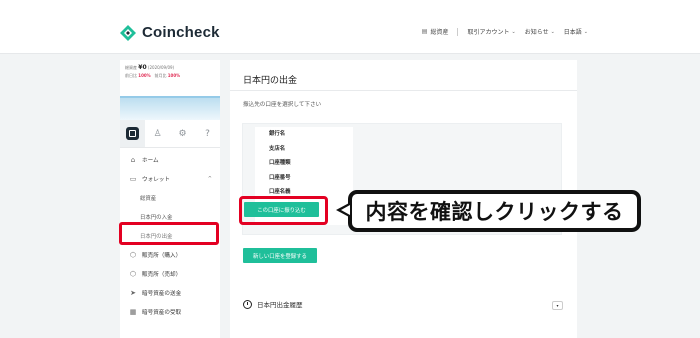  Describe the element at coordinates (162, 312) in the screenshot. I see `sidebar-item-label: 暗号資産の受取` at that location.